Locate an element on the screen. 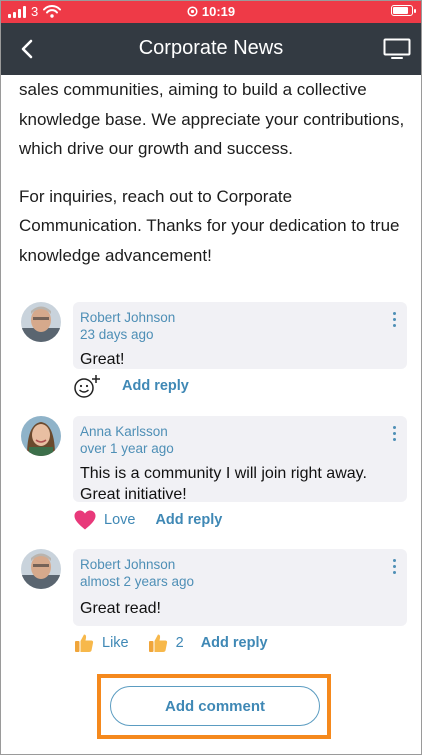 The width and height of the screenshot is (422, 755). status-bar: 3 10:19 is located at coordinates (211, 12).